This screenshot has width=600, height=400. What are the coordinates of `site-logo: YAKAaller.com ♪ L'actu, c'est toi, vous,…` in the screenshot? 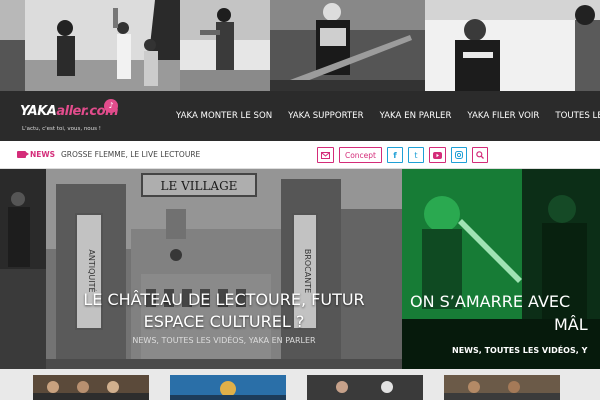 It's located at (71, 117).